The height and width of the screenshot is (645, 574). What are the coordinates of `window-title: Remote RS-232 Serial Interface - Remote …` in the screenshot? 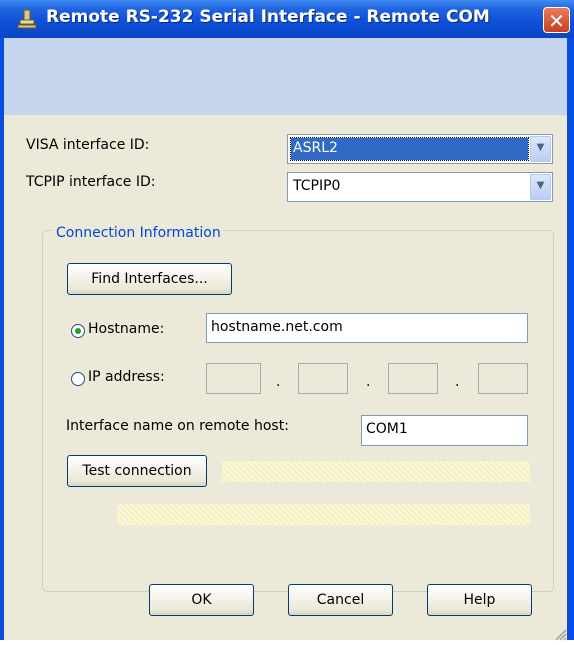 It's located at (268, 17).